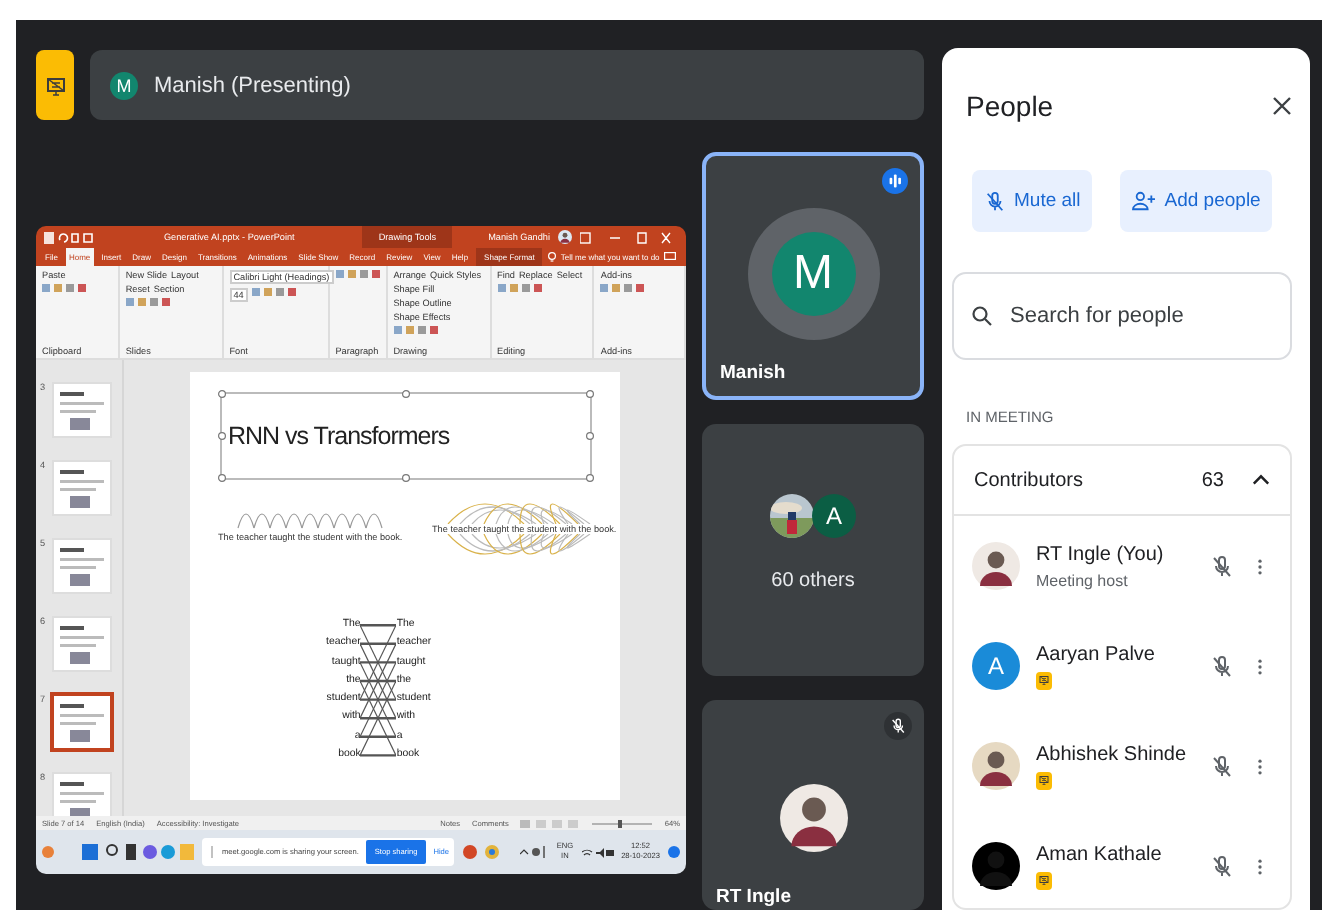 This screenshot has width=1322, height=910. I want to click on presenter-label: Manish (Presenting), so click(252, 85).